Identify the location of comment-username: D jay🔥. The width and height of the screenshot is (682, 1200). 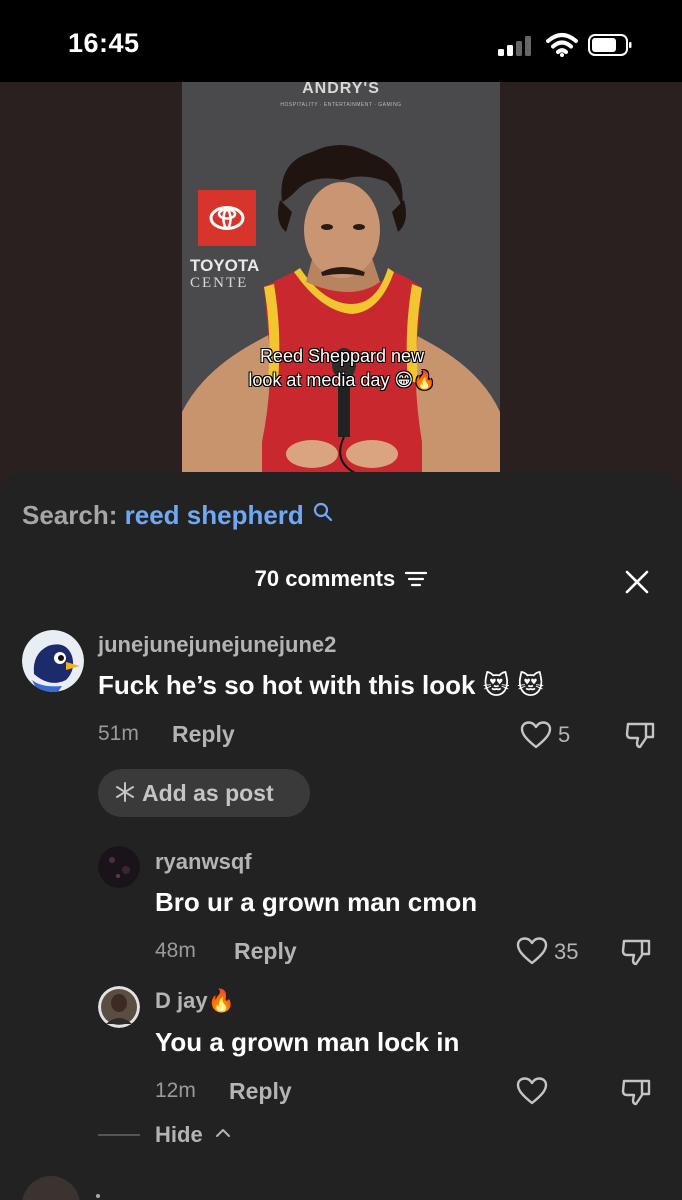
(195, 1001).